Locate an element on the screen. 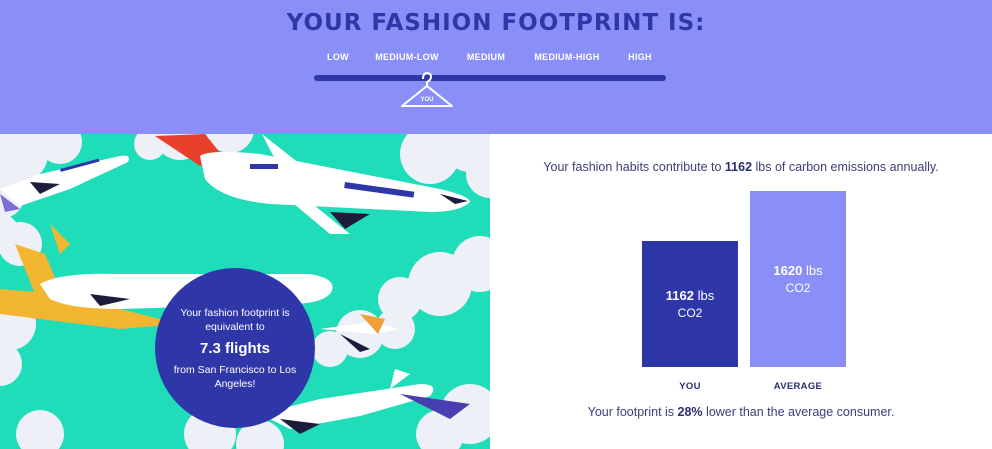 The height and width of the screenshot is (449, 992). bar-you: 1162 lbs CO2 is located at coordinates (690, 304).